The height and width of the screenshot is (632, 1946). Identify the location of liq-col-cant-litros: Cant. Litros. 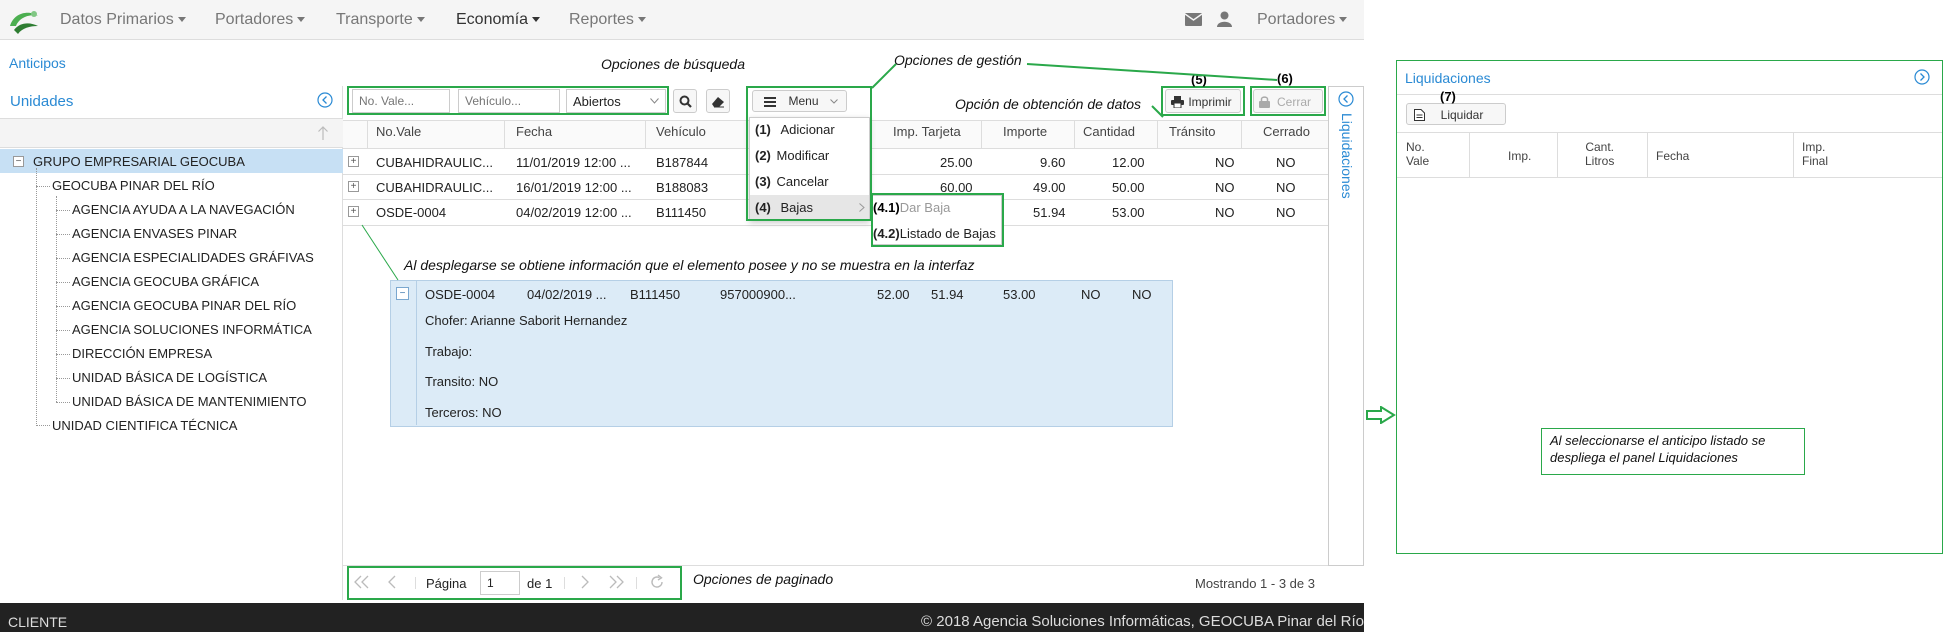
(1599, 154).